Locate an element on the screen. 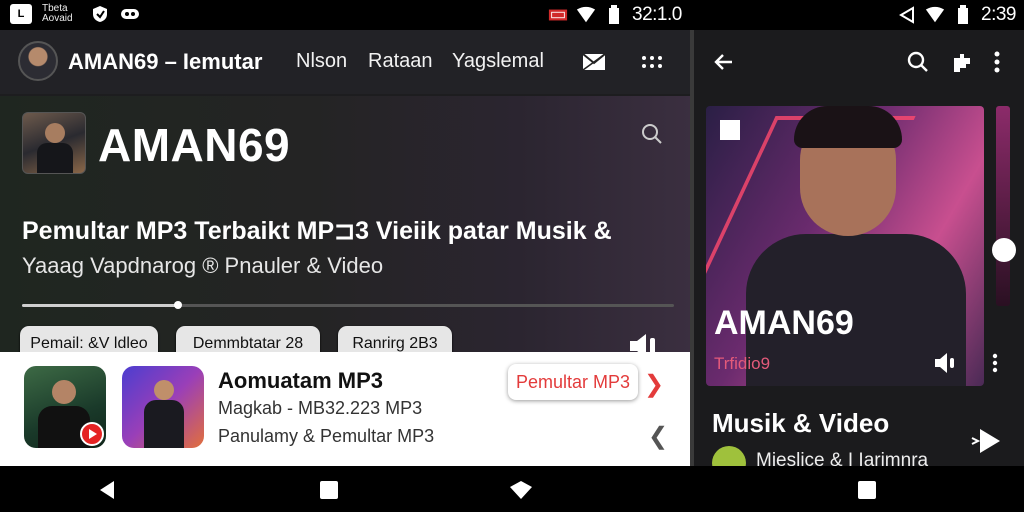 Image resolution: width=1024 pixels, height=512 pixels. progress-fill is located at coordinates (100, 305).